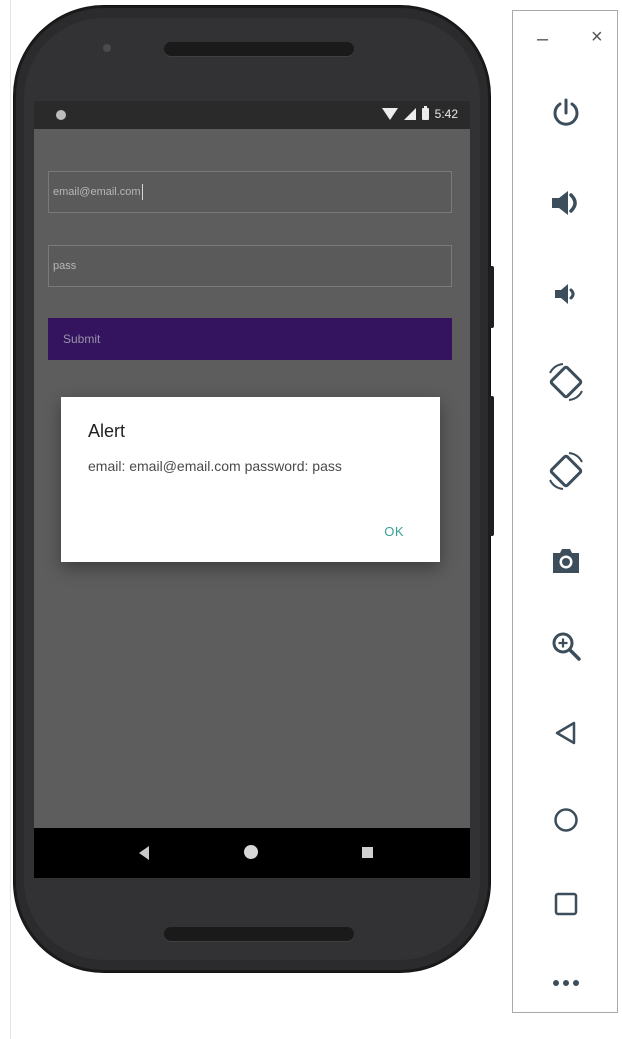 This screenshot has width=622, height=1039. What do you see at coordinates (250, 192) in the screenshot?
I see `email-field: email@email.com` at bounding box center [250, 192].